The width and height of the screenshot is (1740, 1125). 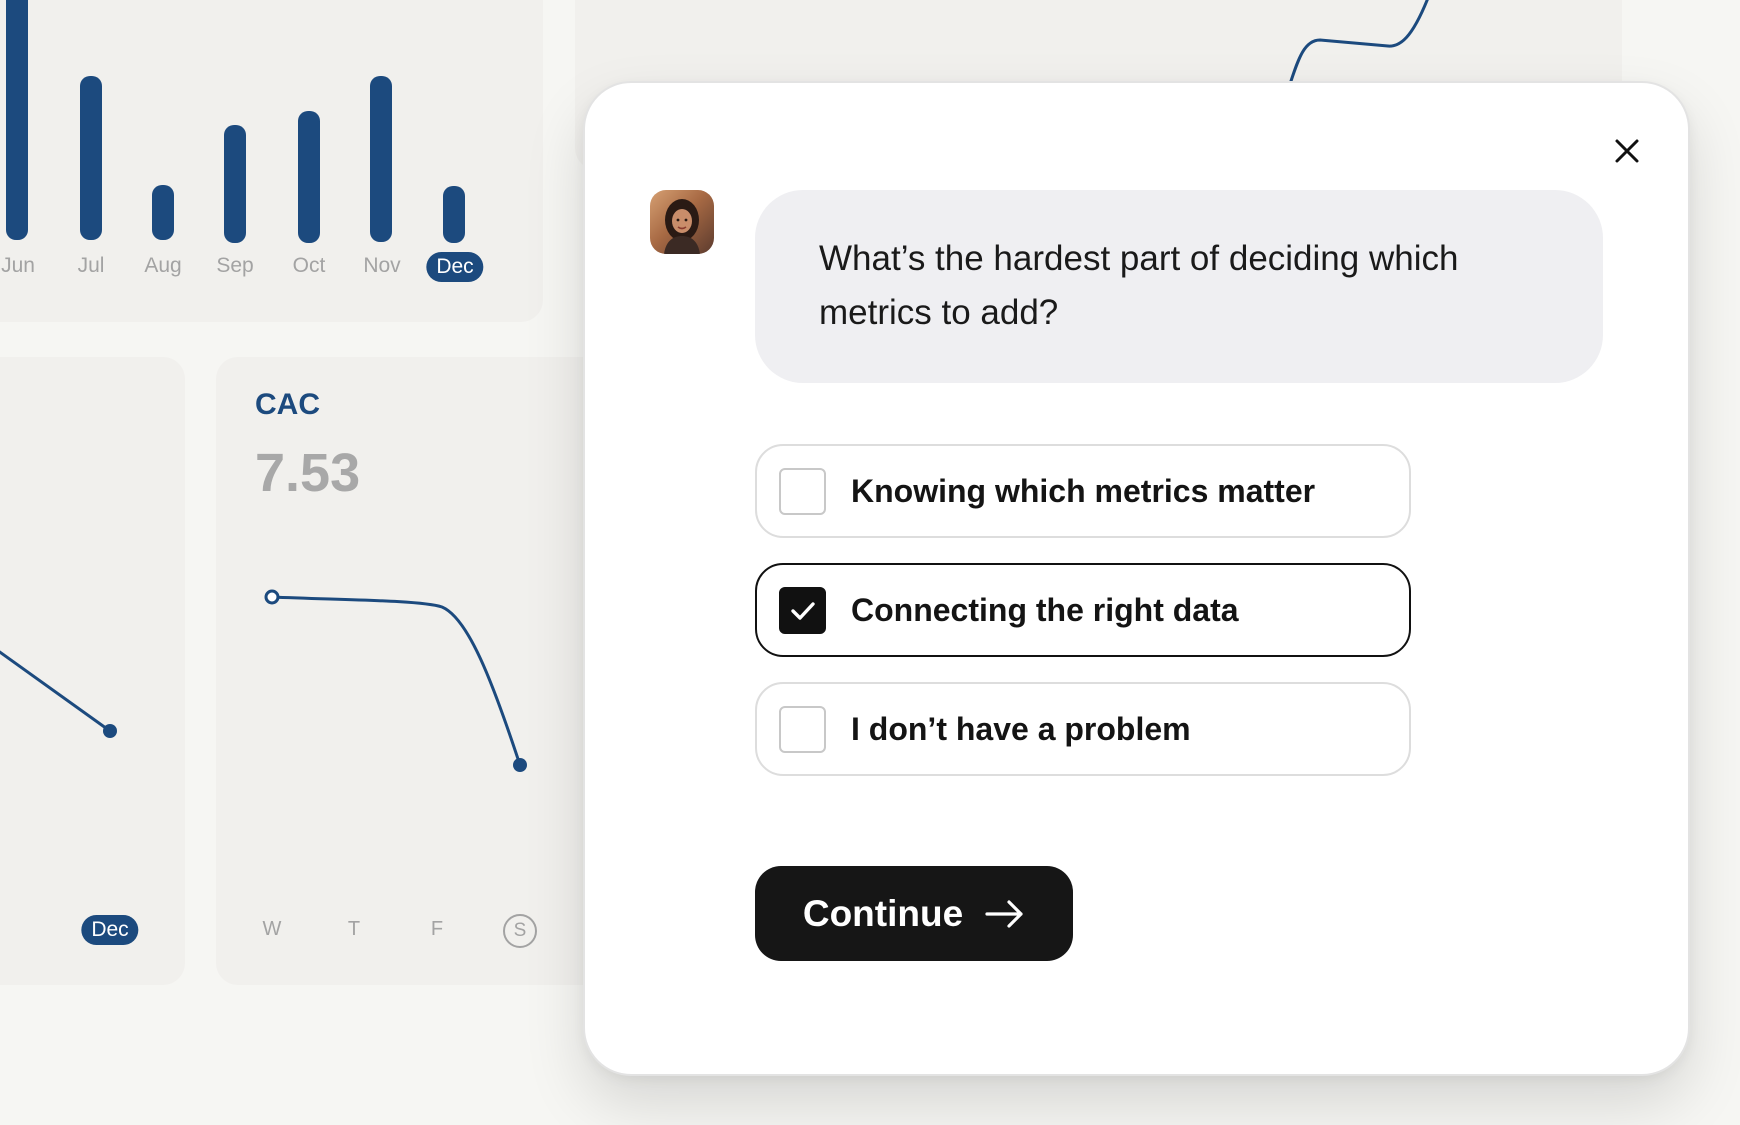 What do you see at coordinates (235, 265) in the screenshot?
I see `month-label-sep: Sep` at bounding box center [235, 265].